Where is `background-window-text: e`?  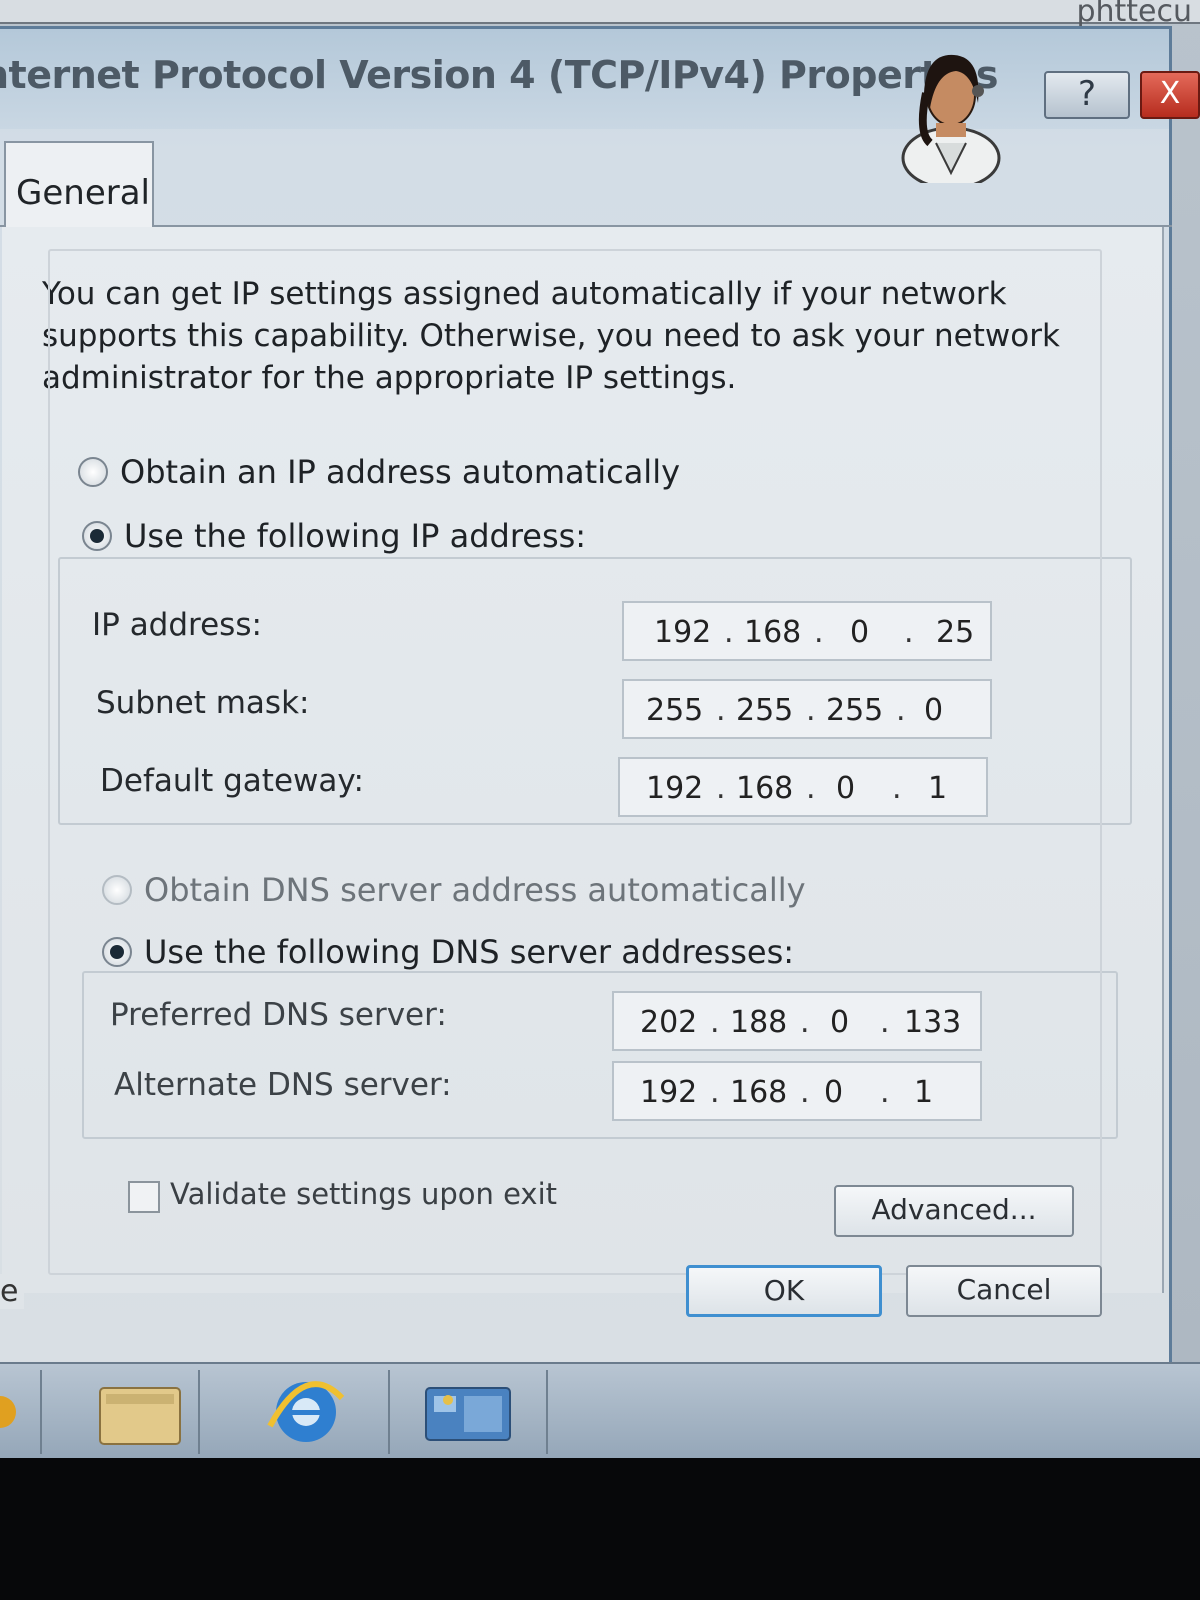
background-window-text: e is located at coordinates (12, 1291).